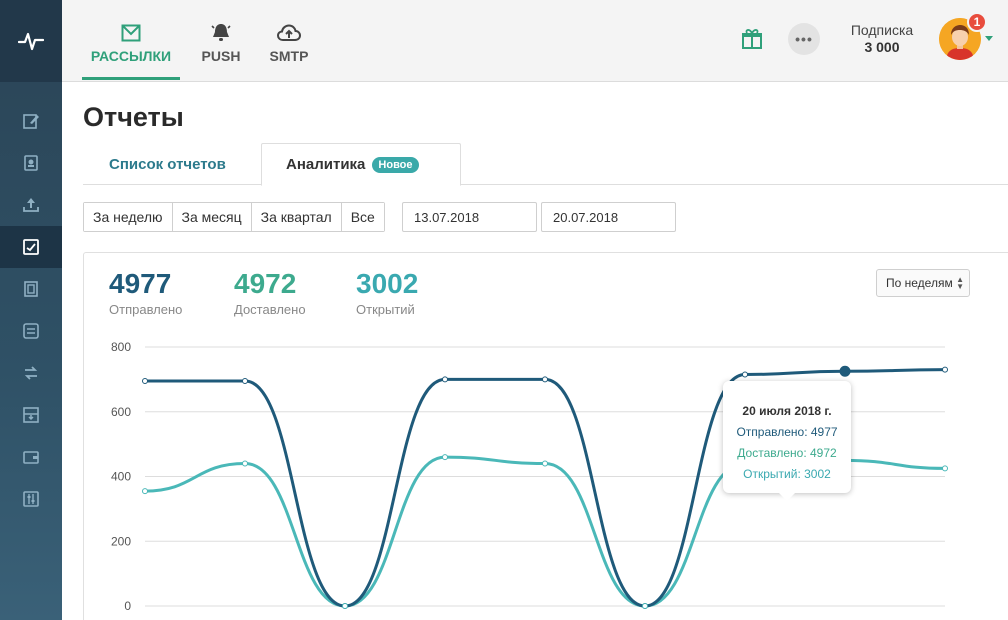 The height and width of the screenshot is (620, 1008). I want to click on tooltip-opened: Открытий: 3002, so click(787, 474).